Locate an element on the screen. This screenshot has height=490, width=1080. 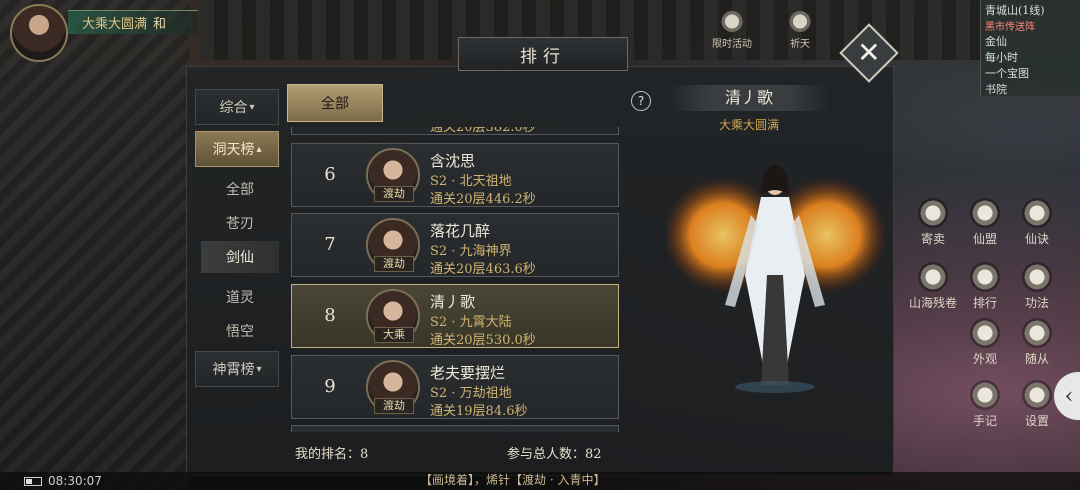
character-model is located at coordinates (775, 275).